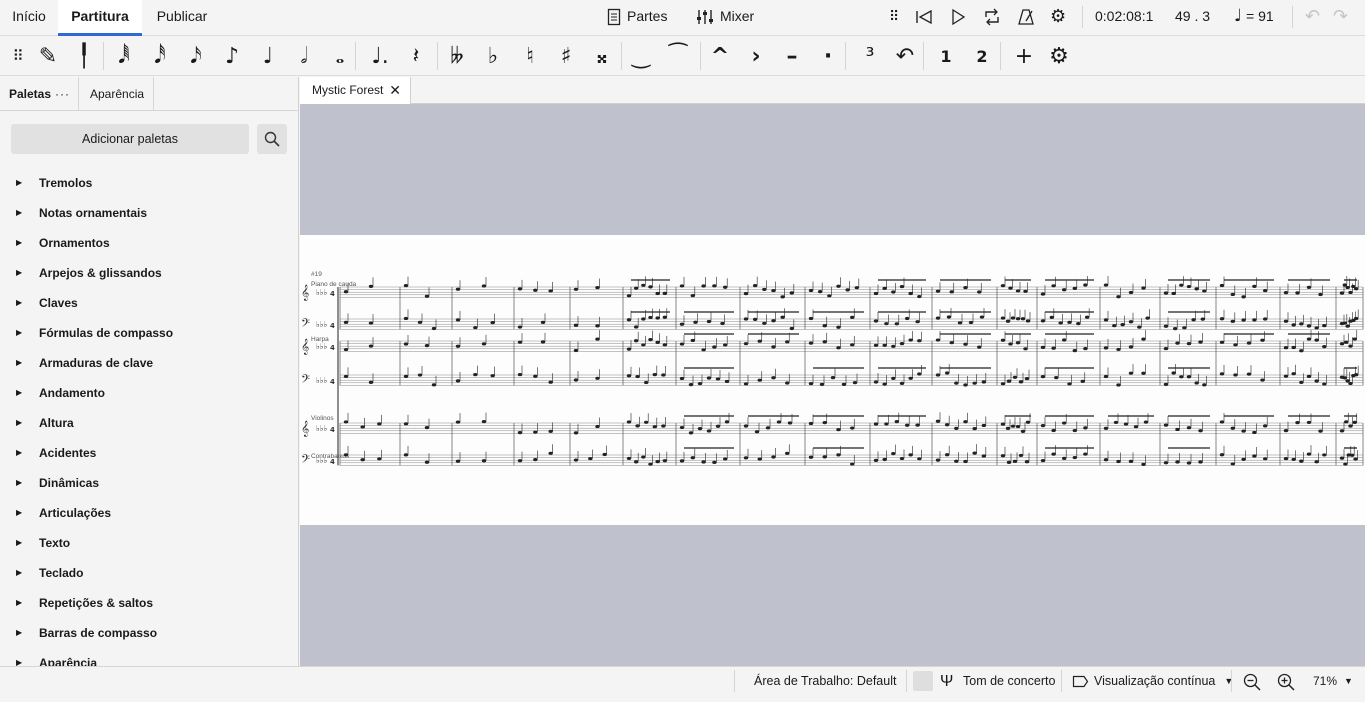 The image size is (1365, 702). I want to click on metronome-button, so click(1026, 16).